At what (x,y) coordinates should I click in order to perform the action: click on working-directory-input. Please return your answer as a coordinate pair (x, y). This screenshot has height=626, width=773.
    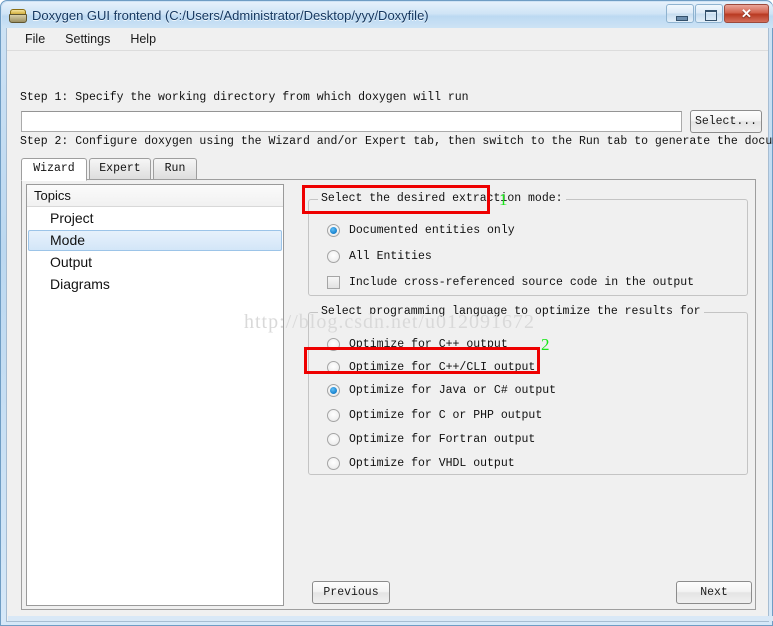
    Looking at the image, I should click on (351, 121).